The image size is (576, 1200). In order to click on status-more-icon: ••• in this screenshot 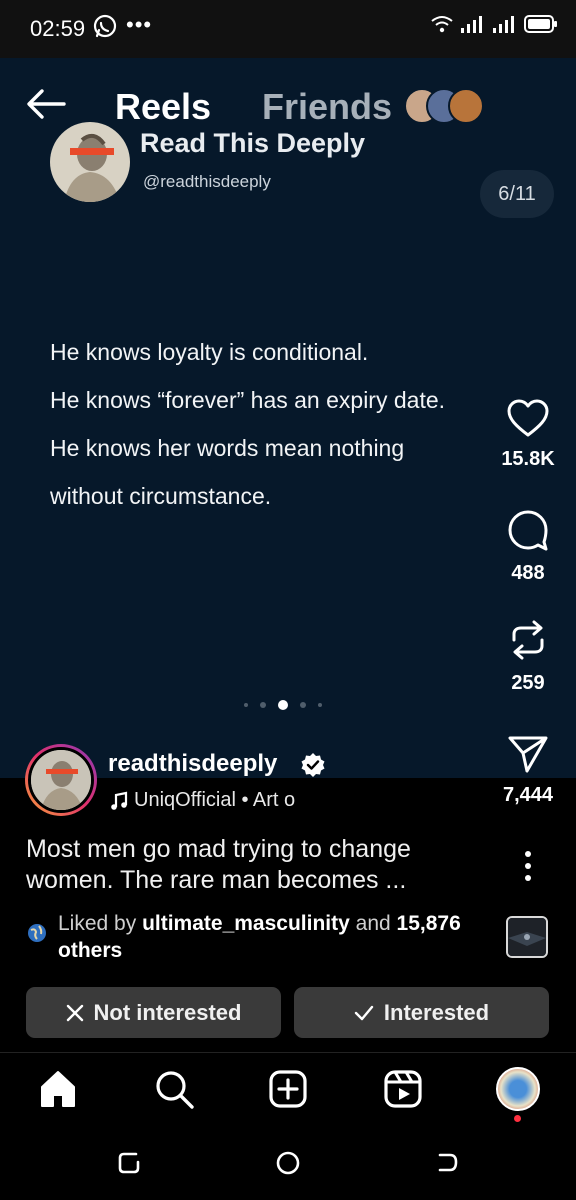, I will do `click(139, 24)`.